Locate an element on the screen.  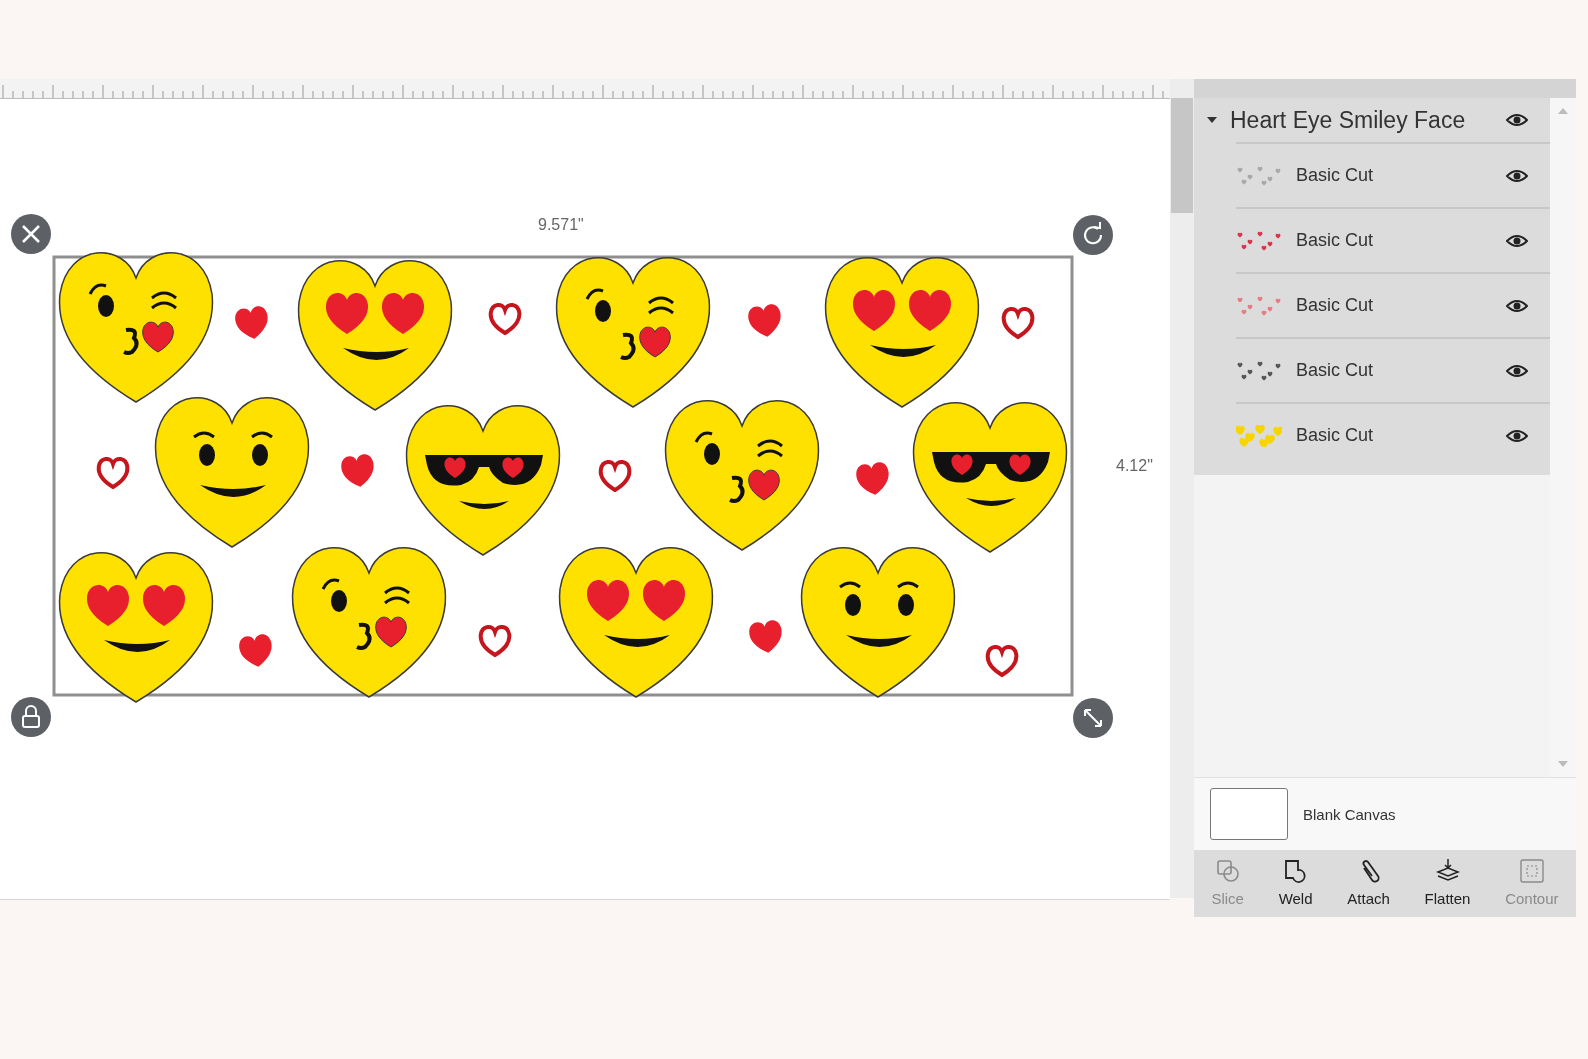
lock-icon is located at coordinates (31, 717).